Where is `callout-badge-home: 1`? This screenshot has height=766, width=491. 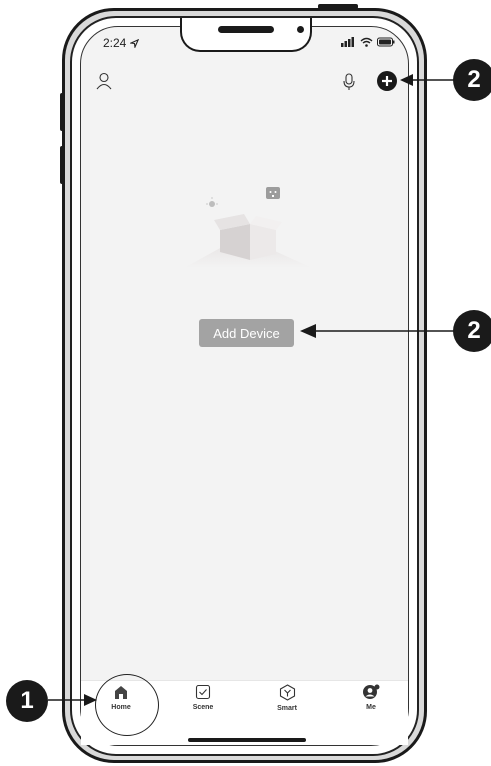
callout-badge-home: 1 is located at coordinates (27, 701).